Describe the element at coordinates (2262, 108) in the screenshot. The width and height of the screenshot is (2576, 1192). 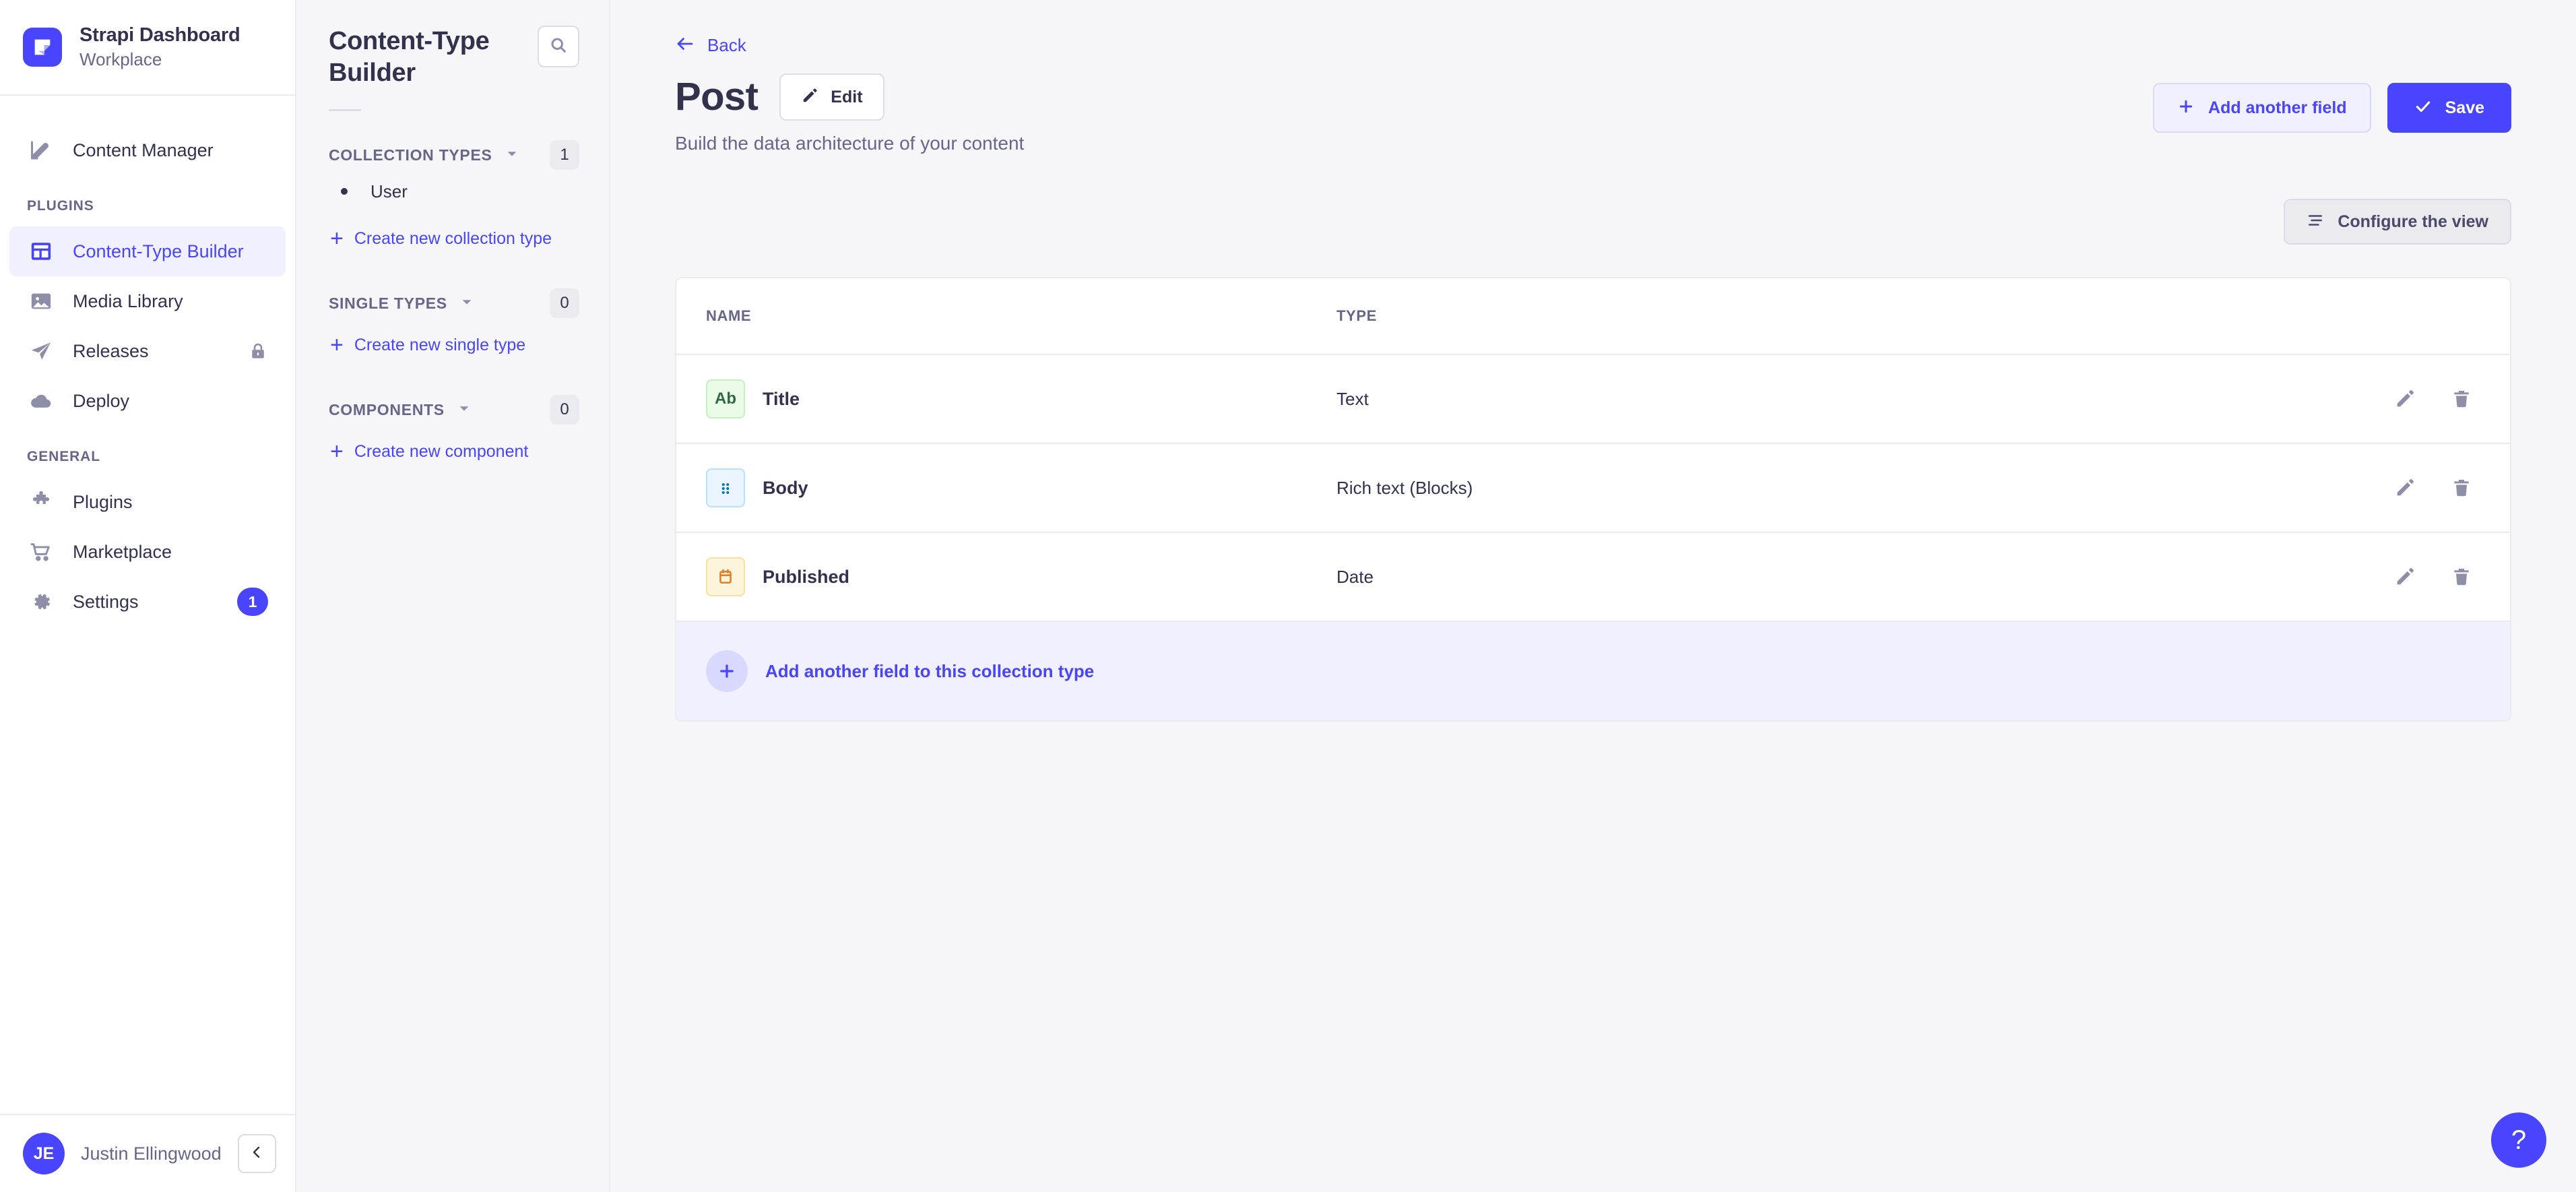
I see `add-another-field-button: Add another field` at that location.